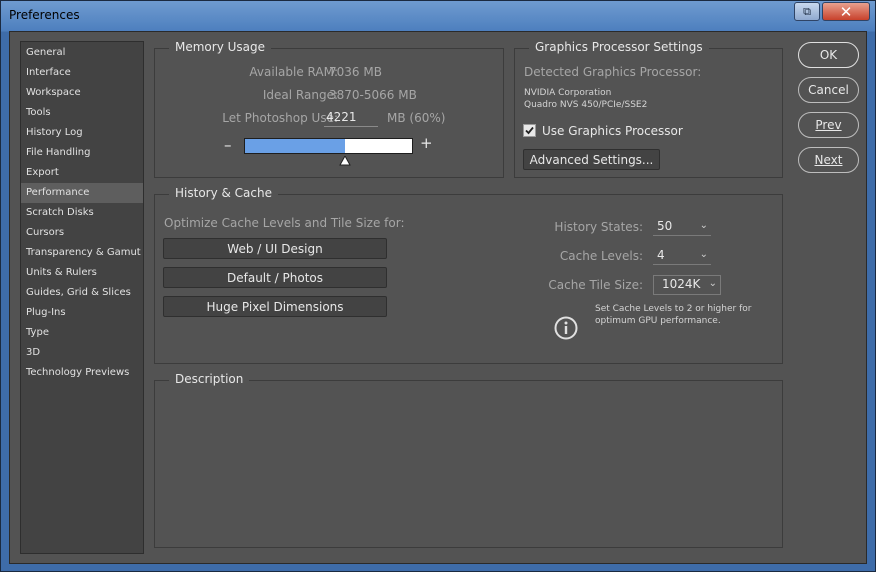 The image size is (876, 572). I want to click on next-button: Next, so click(828, 160).